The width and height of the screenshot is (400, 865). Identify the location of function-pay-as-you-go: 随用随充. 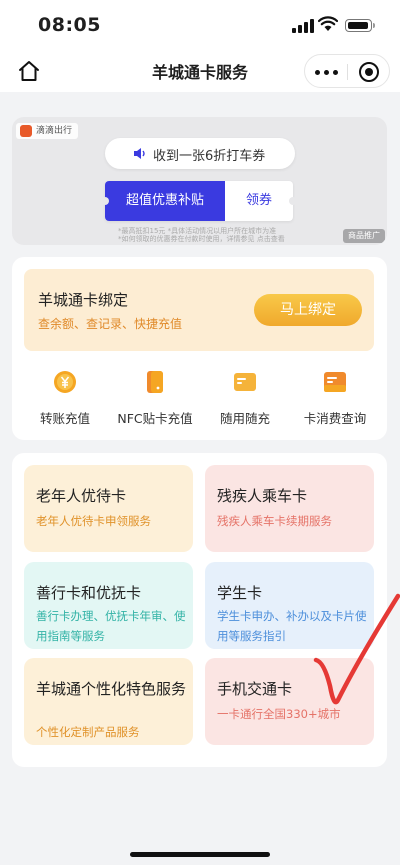
(245, 400).